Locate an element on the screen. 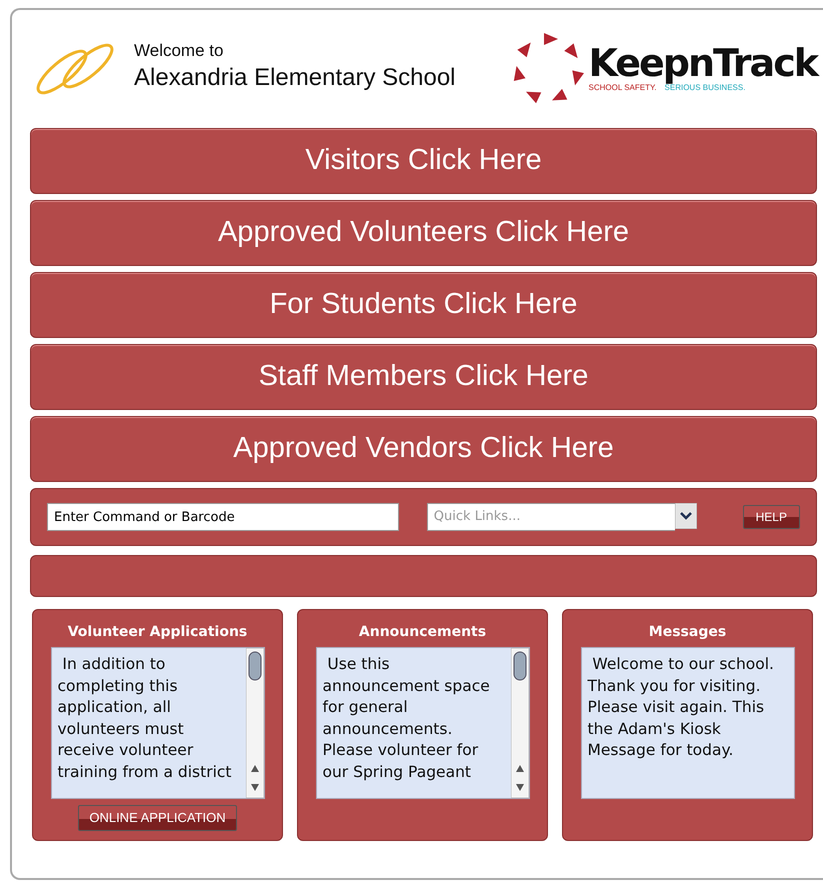  kiosk-button: Staff Members Click Here is located at coordinates (423, 377).